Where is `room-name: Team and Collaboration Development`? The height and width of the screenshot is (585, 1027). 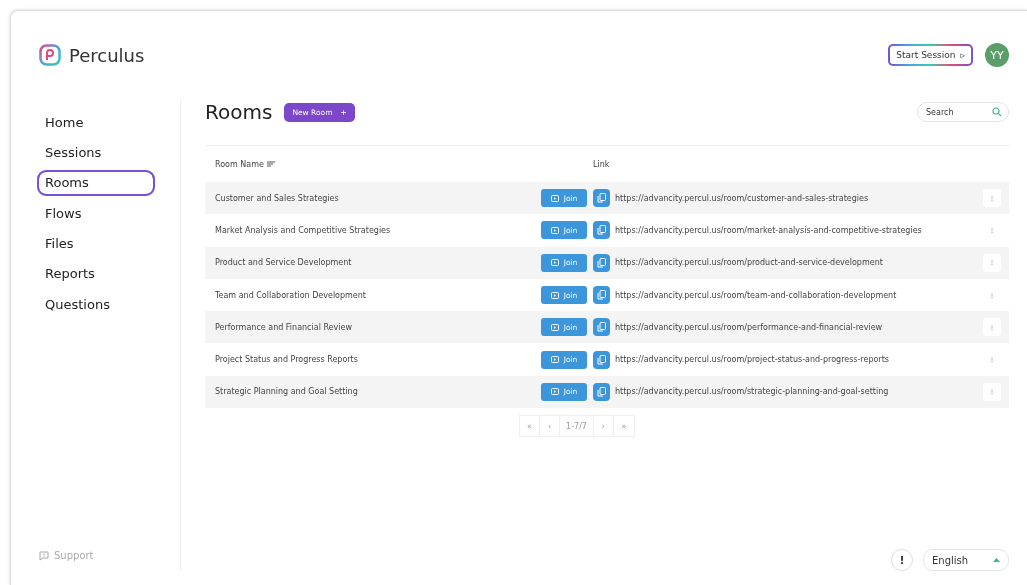
room-name: Team and Collaboration Development is located at coordinates (291, 295).